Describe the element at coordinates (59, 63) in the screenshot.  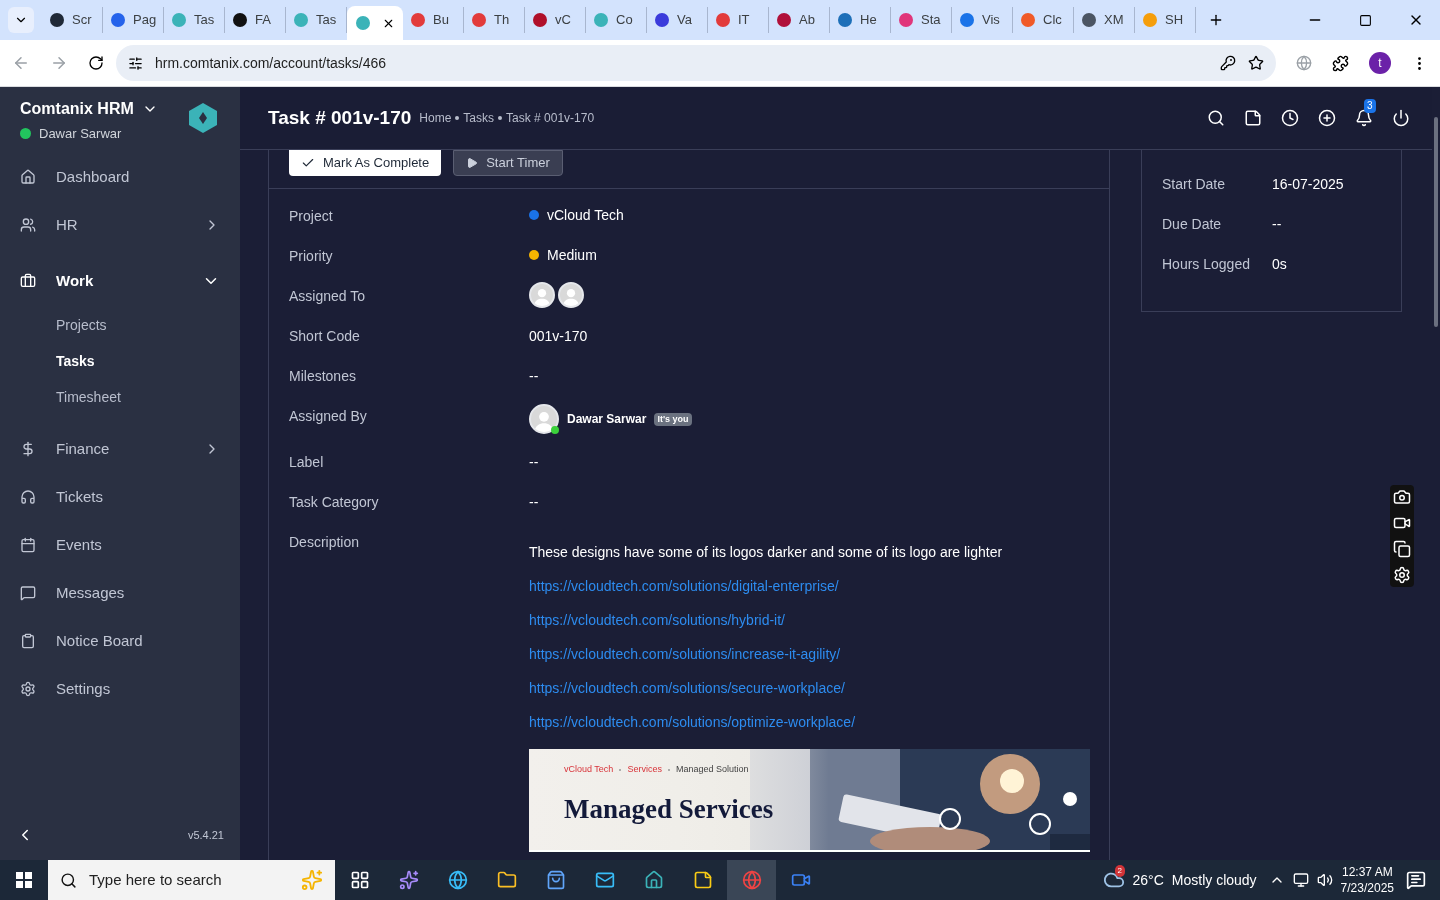
I see `forward-icon` at that location.